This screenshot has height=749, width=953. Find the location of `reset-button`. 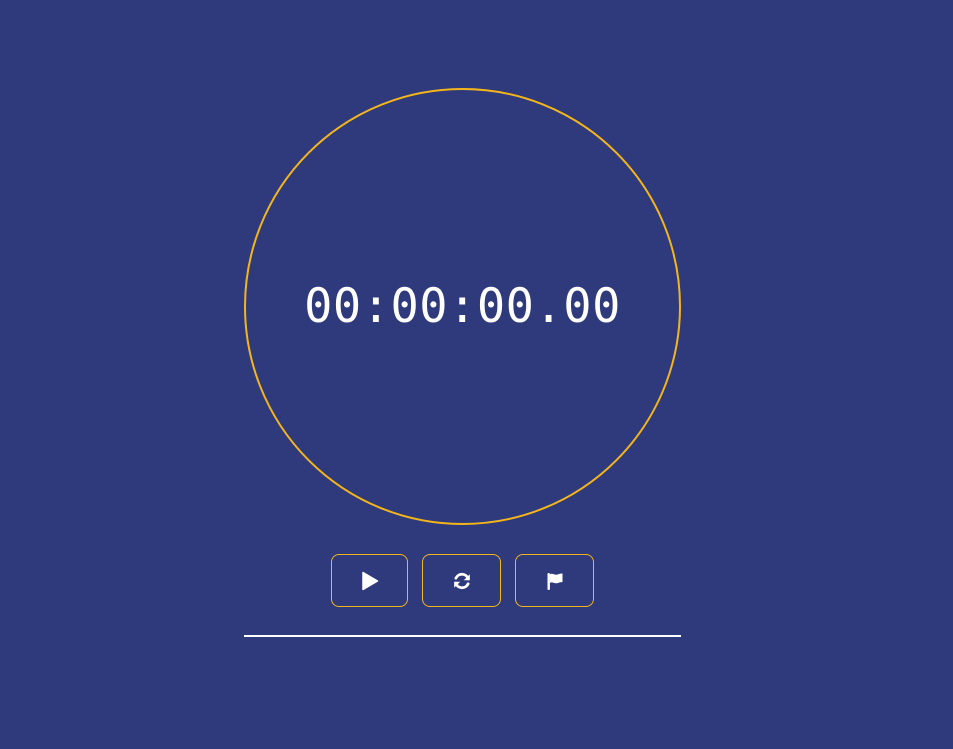

reset-button is located at coordinates (461, 580).